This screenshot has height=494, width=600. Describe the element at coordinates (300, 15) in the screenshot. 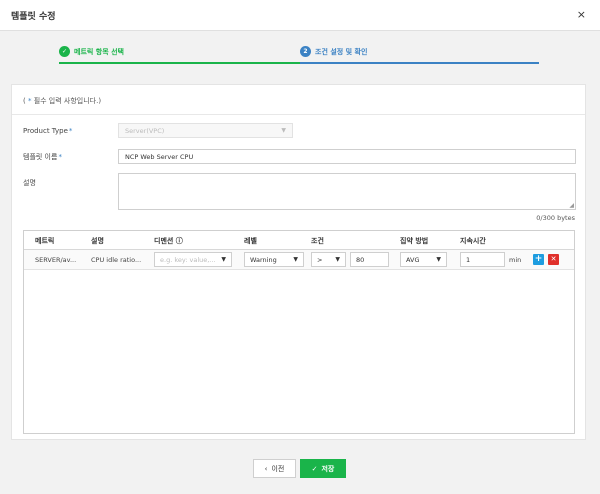

I see `dialog-header: 템플릿 수정 ×` at that location.